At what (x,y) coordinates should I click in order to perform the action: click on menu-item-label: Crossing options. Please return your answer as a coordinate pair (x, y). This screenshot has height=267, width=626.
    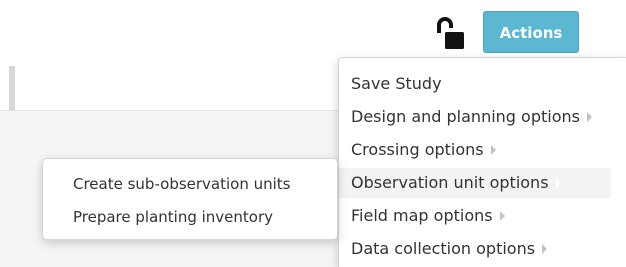
    Looking at the image, I should click on (417, 149).